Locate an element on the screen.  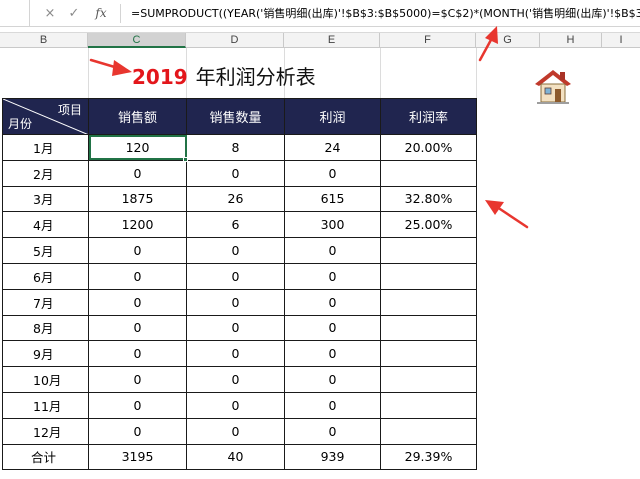
month-cell: 1月 is located at coordinates (45, 147).